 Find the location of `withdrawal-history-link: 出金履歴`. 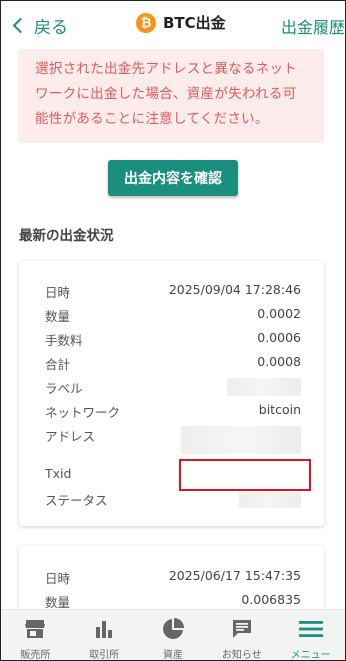

withdrawal-history-link: 出金履歴 is located at coordinates (313, 26).